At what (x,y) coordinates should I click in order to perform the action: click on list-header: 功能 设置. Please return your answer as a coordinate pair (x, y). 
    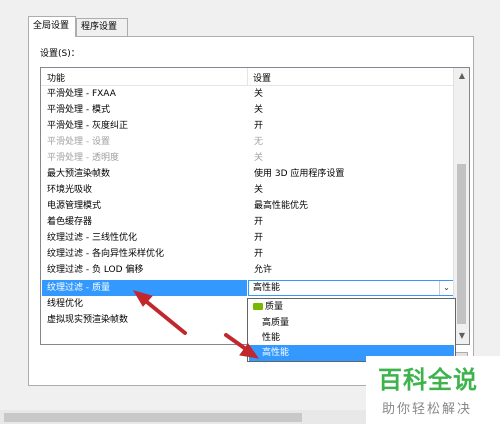
    Looking at the image, I should click on (247, 77).